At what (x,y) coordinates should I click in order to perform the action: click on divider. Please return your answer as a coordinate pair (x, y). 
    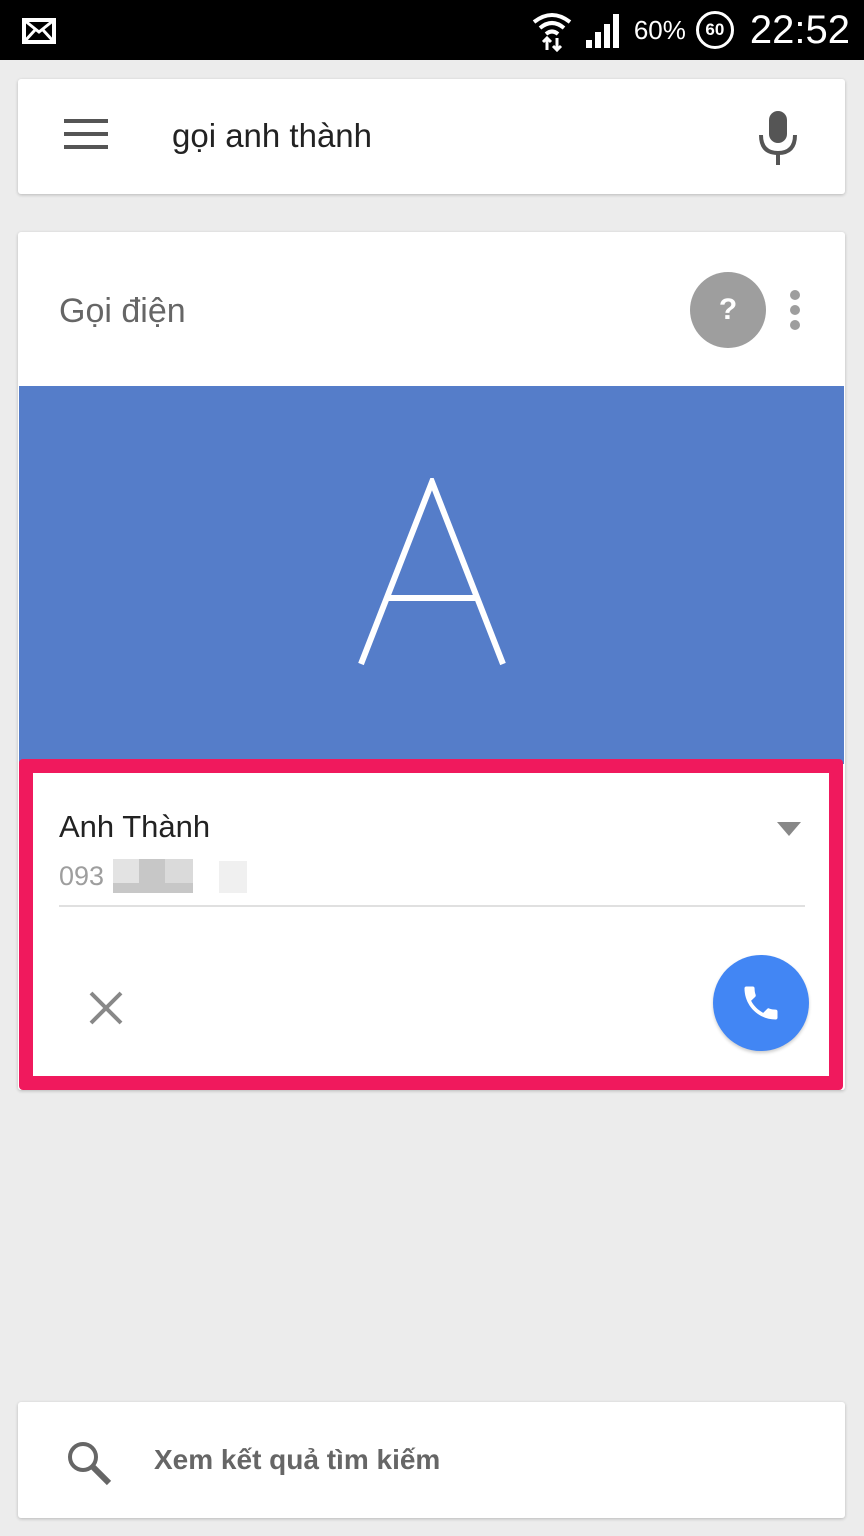
    Looking at the image, I should click on (432, 906).